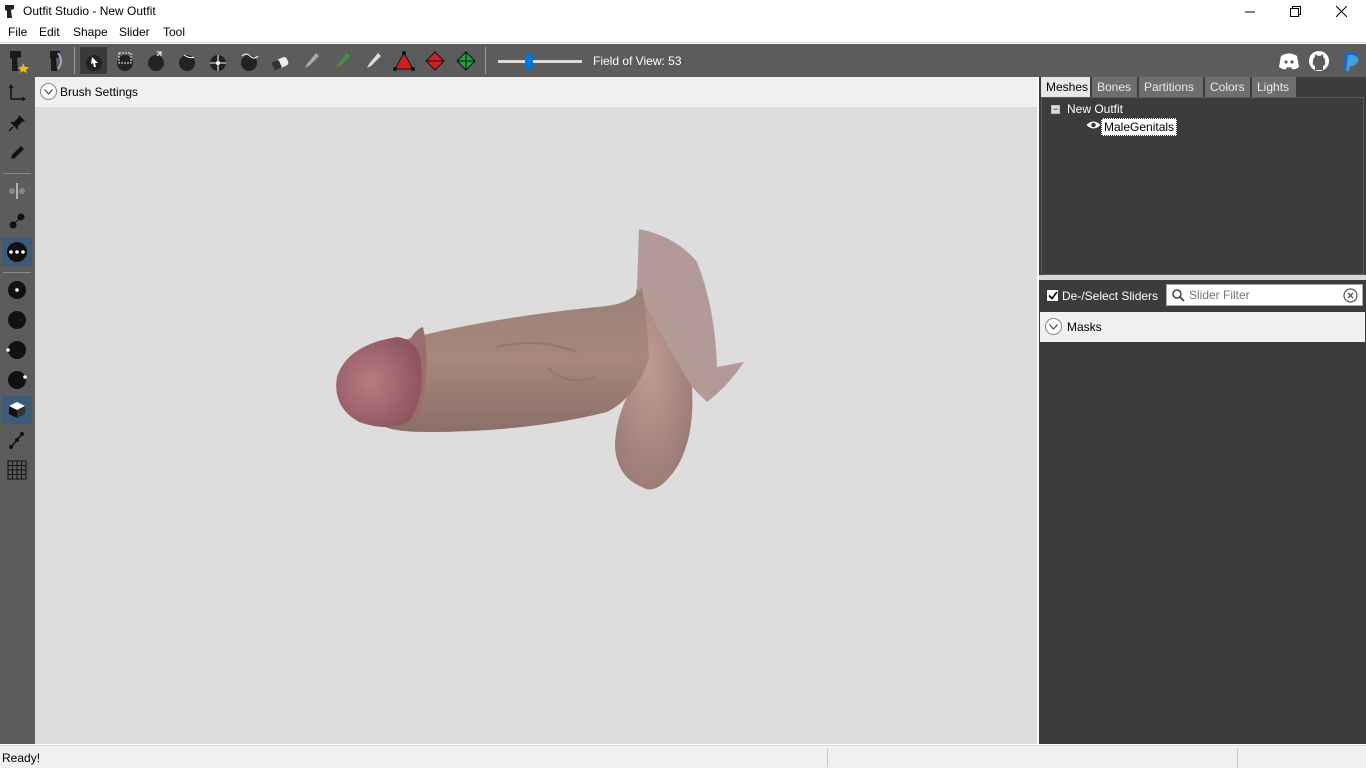  I want to click on brush-settings-label: Brush Settings, so click(99, 92).